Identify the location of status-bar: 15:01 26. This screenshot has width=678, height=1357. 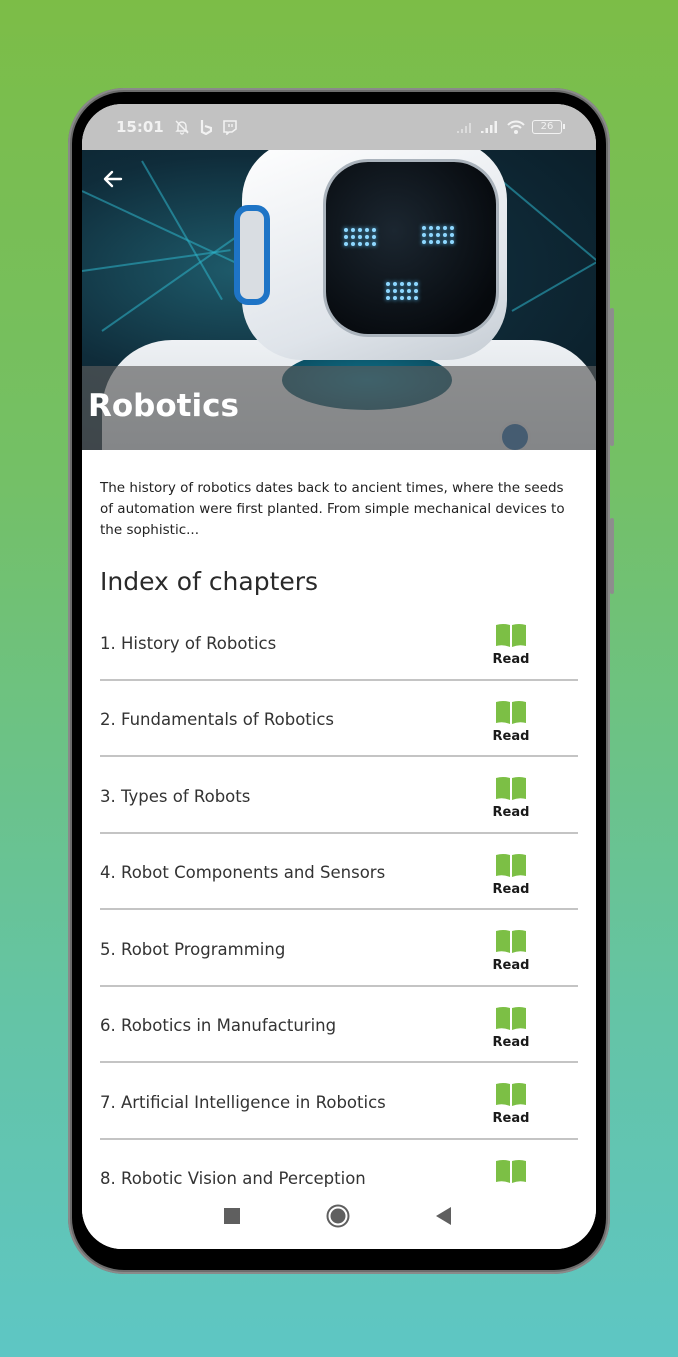
(339, 127).